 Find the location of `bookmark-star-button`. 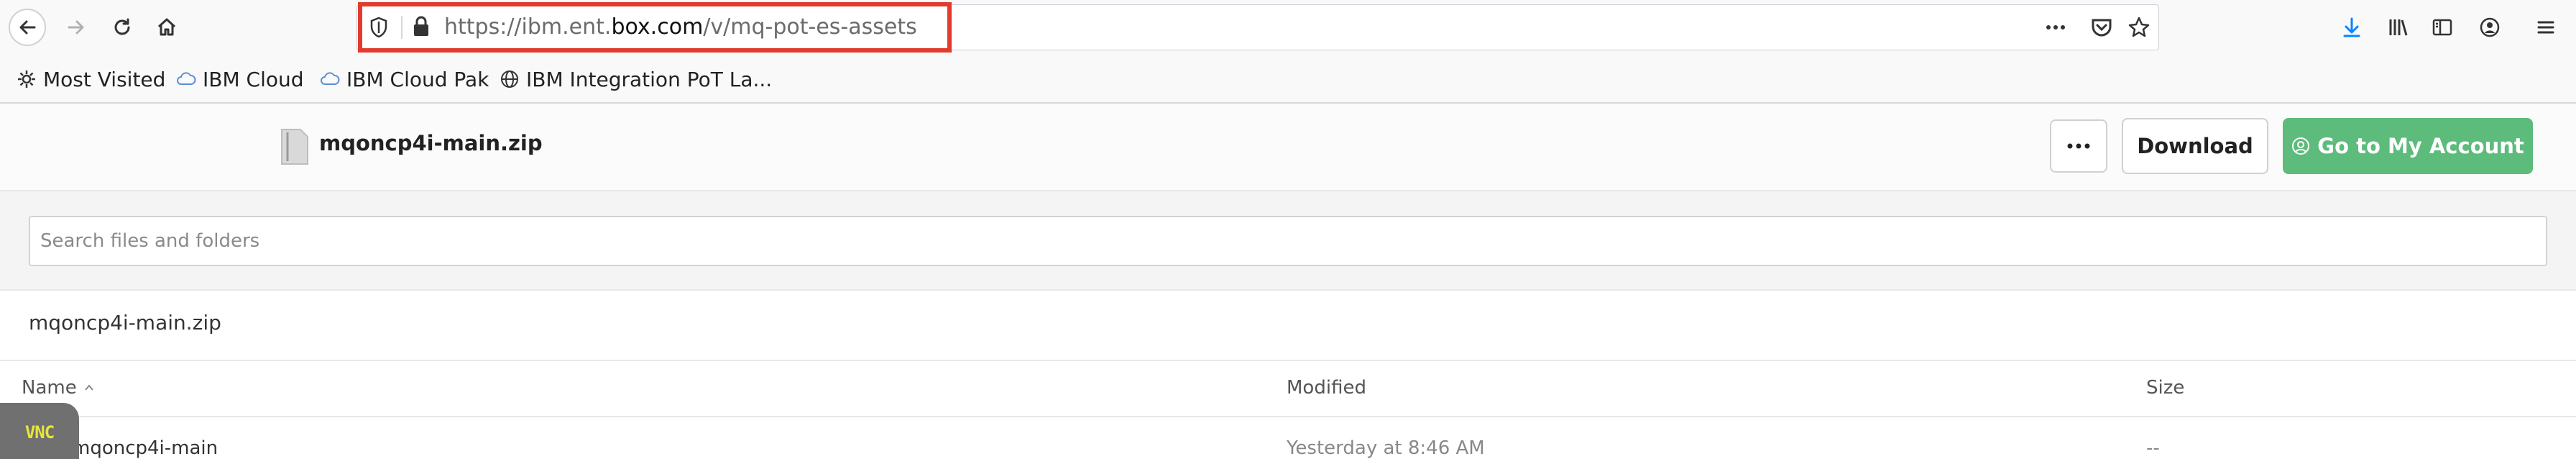

bookmark-star-button is located at coordinates (2139, 27).